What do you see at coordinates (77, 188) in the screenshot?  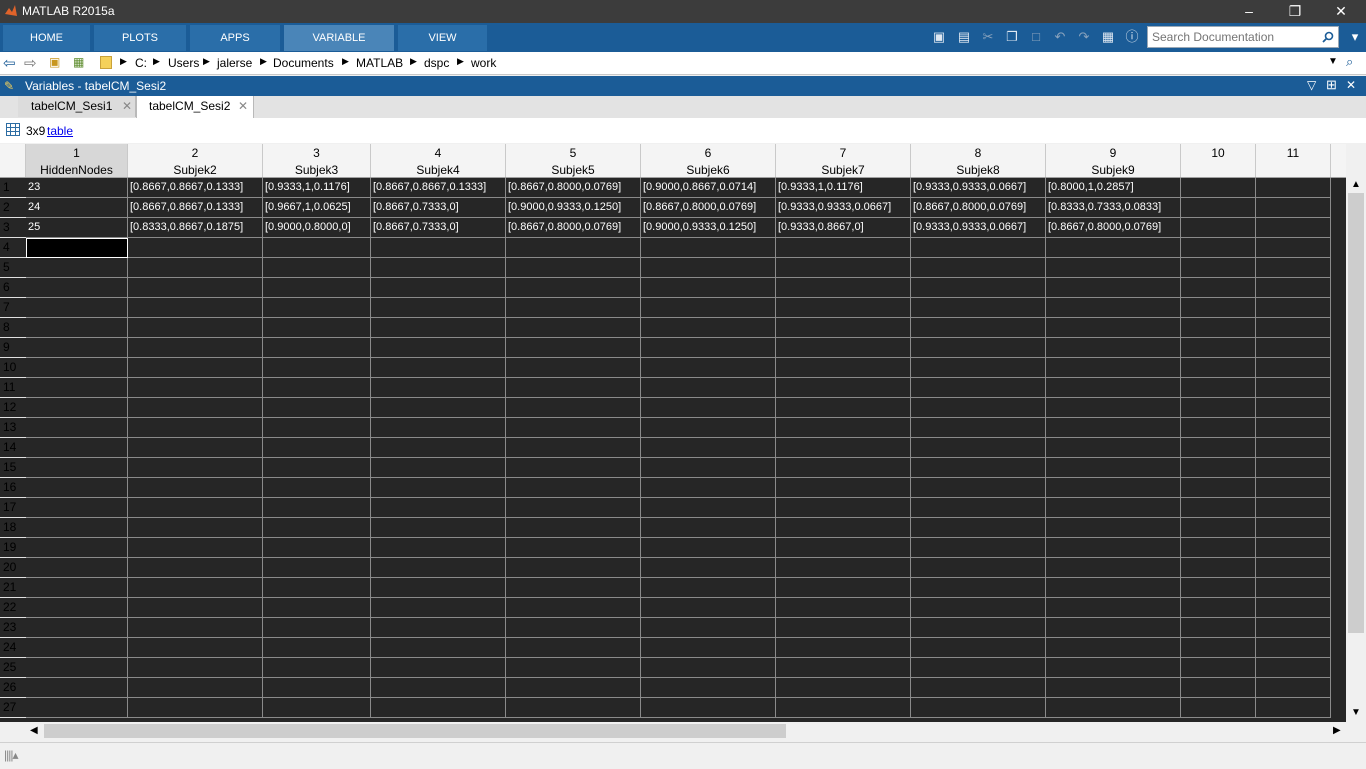 I see `table-cell: 23` at bounding box center [77, 188].